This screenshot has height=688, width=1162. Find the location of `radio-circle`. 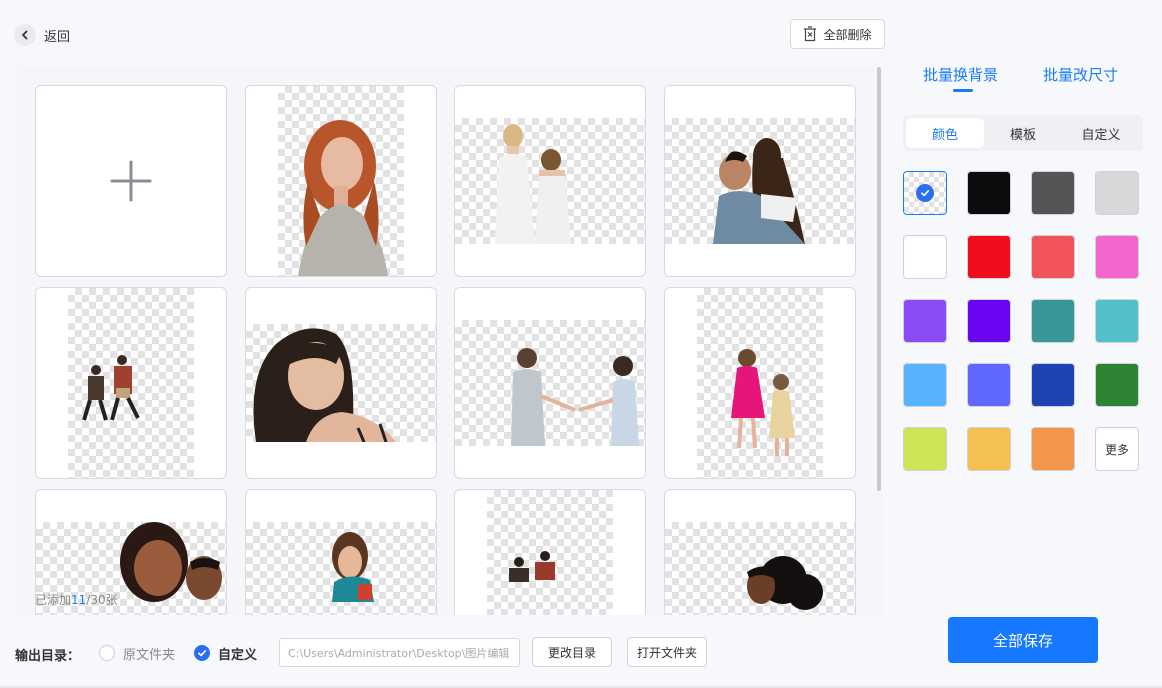

radio-circle is located at coordinates (107, 653).